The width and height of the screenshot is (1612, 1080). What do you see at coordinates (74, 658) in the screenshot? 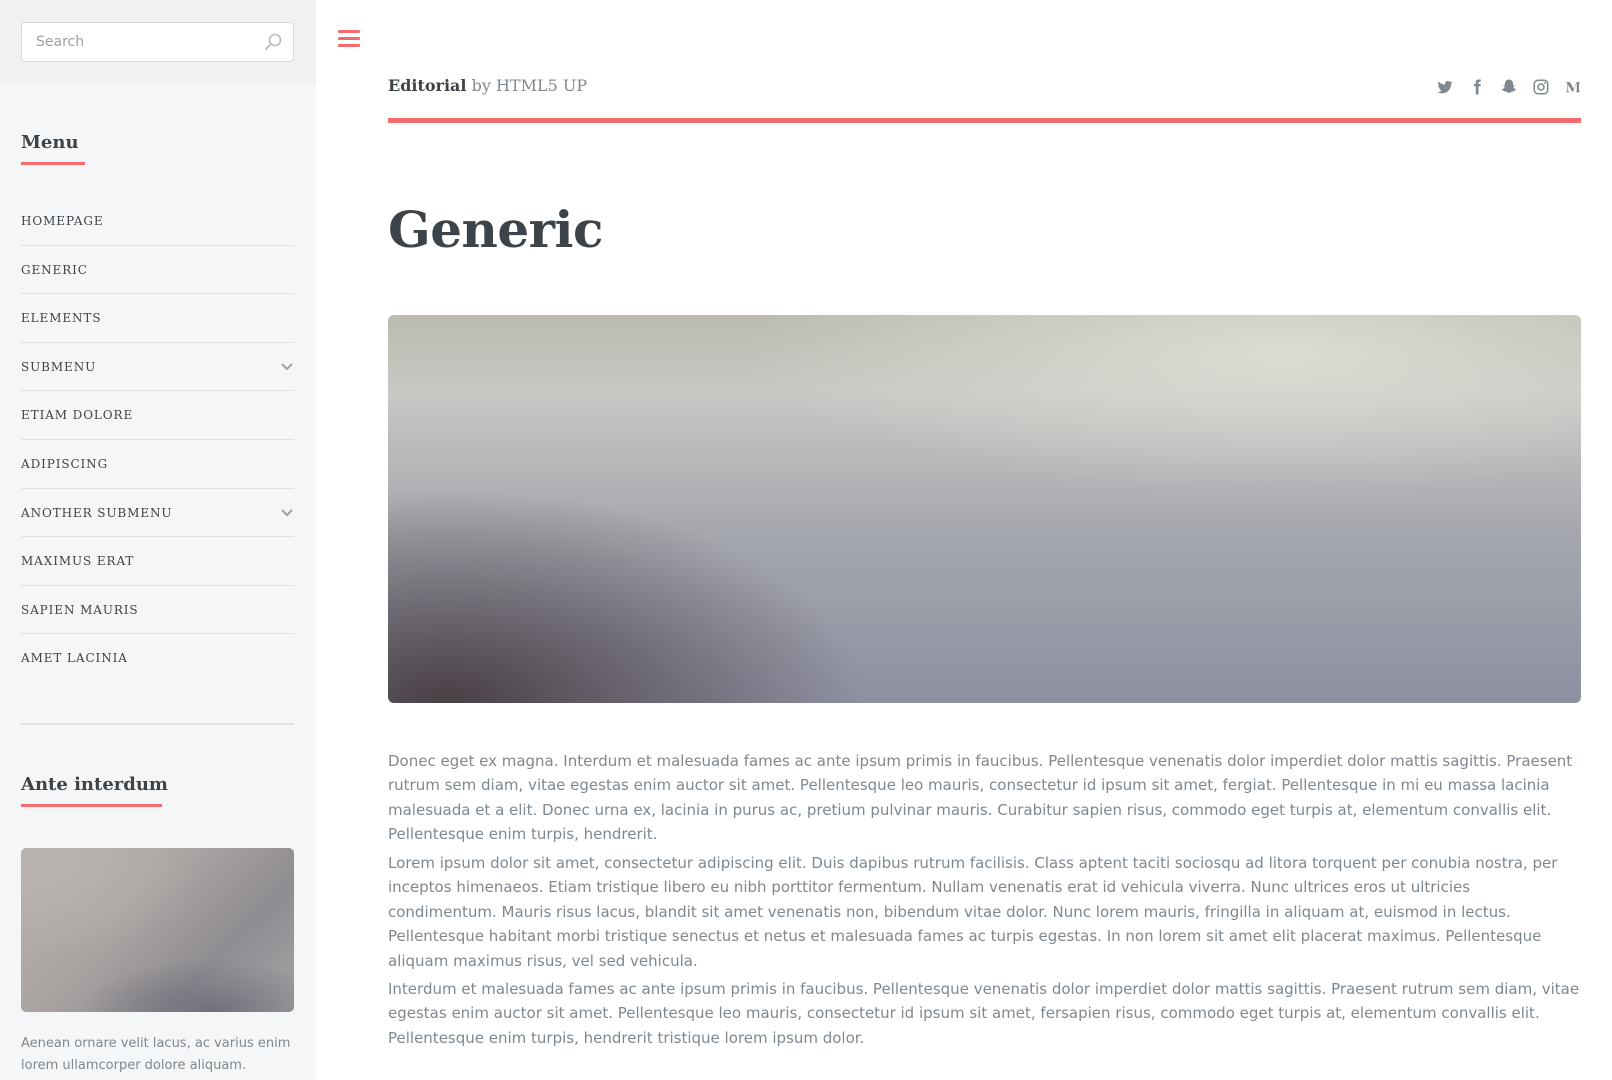
I see `sidebar-item-label: AMET LACINIA` at bounding box center [74, 658].